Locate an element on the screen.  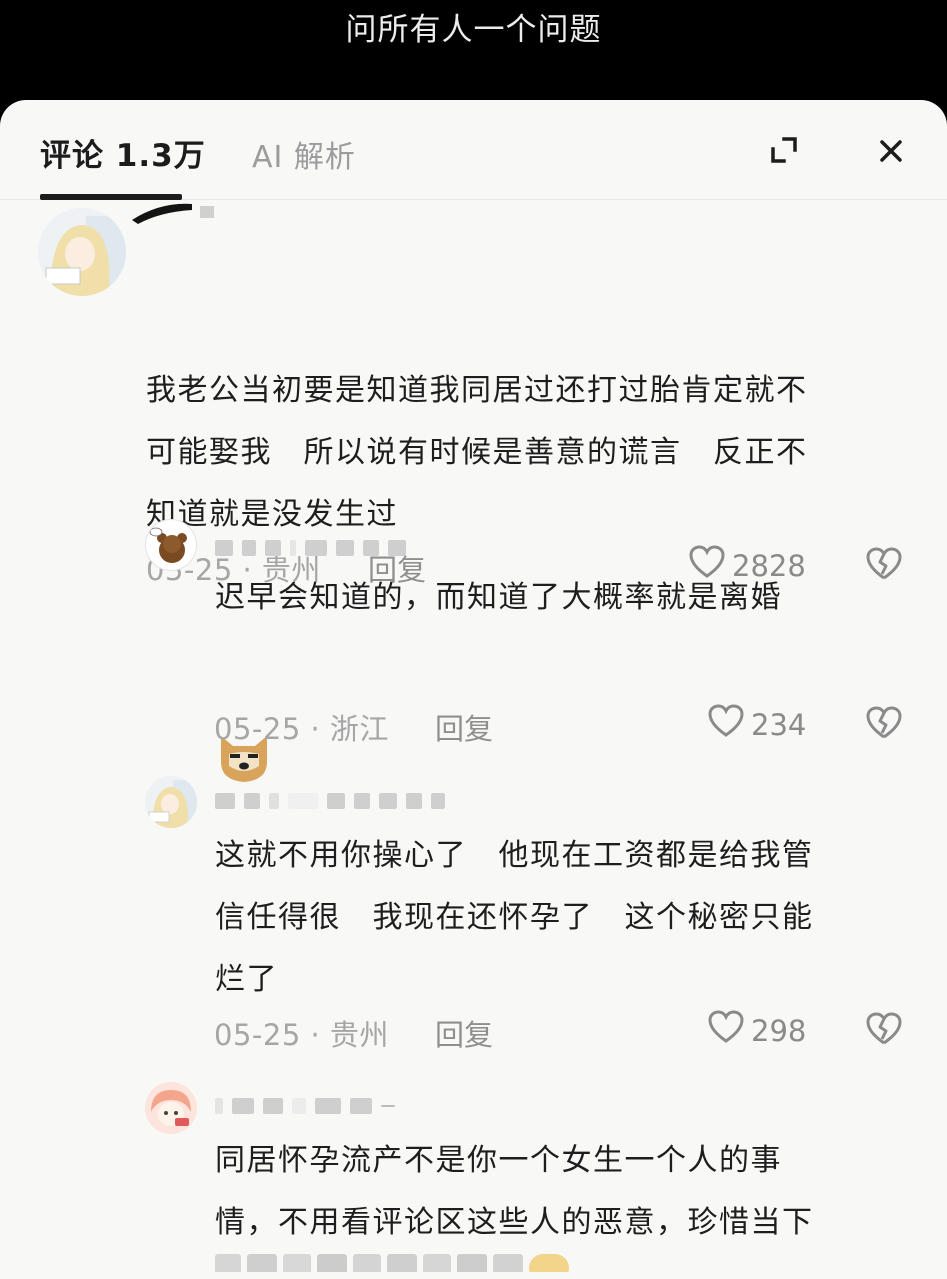
like-count: 298 is located at coordinates (779, 1030).